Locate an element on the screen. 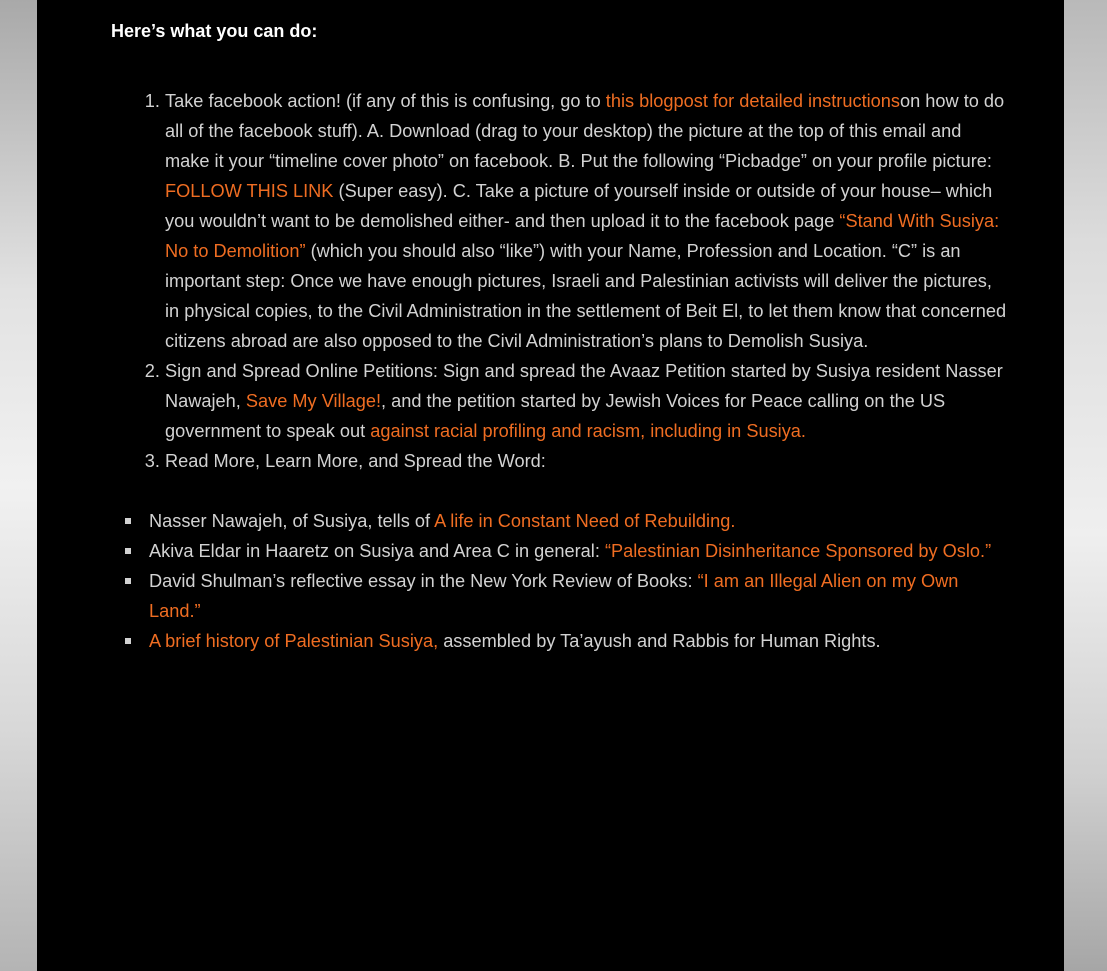 This screenshot has width=1107, height=971. background-left-edge is located at coordinates (18, 485).